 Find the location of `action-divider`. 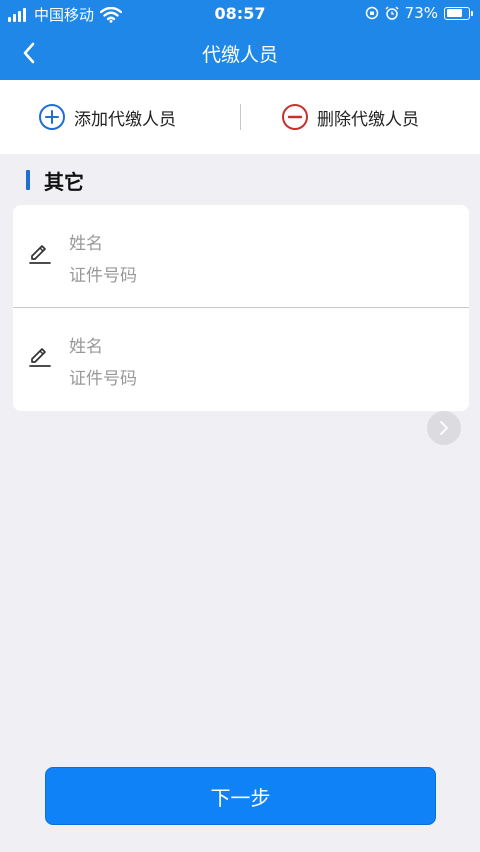

action-divider is located at coordinates (240, 117).